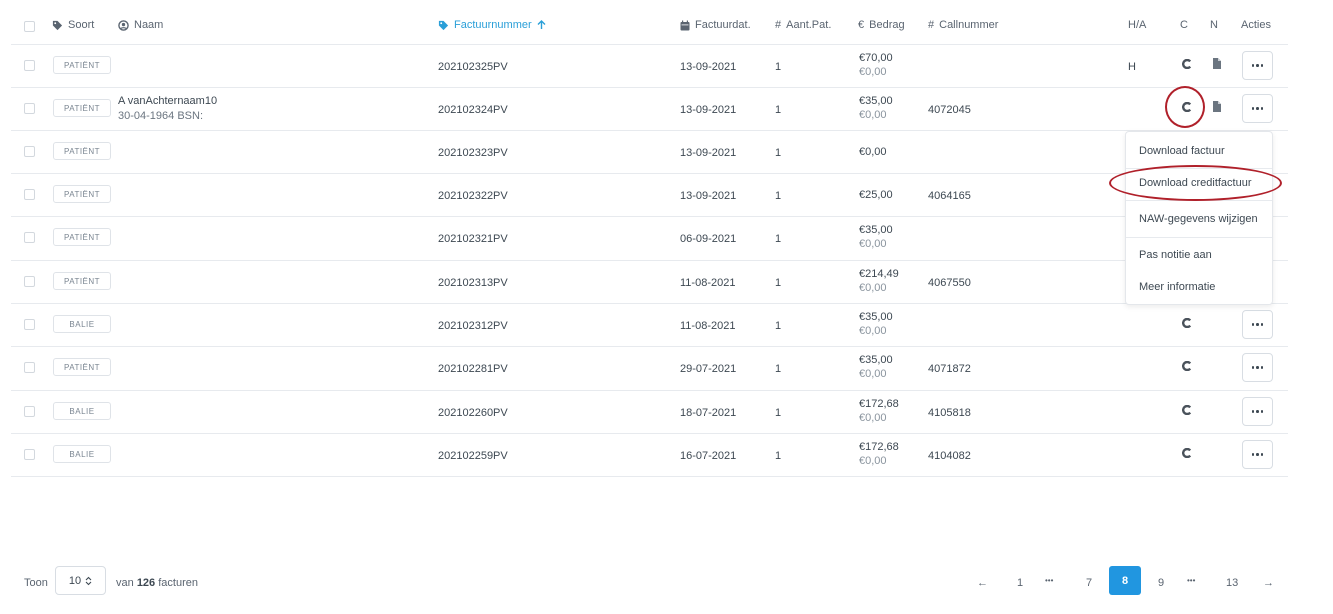  I want to click on page-size-select: 10, so click(80, 580).